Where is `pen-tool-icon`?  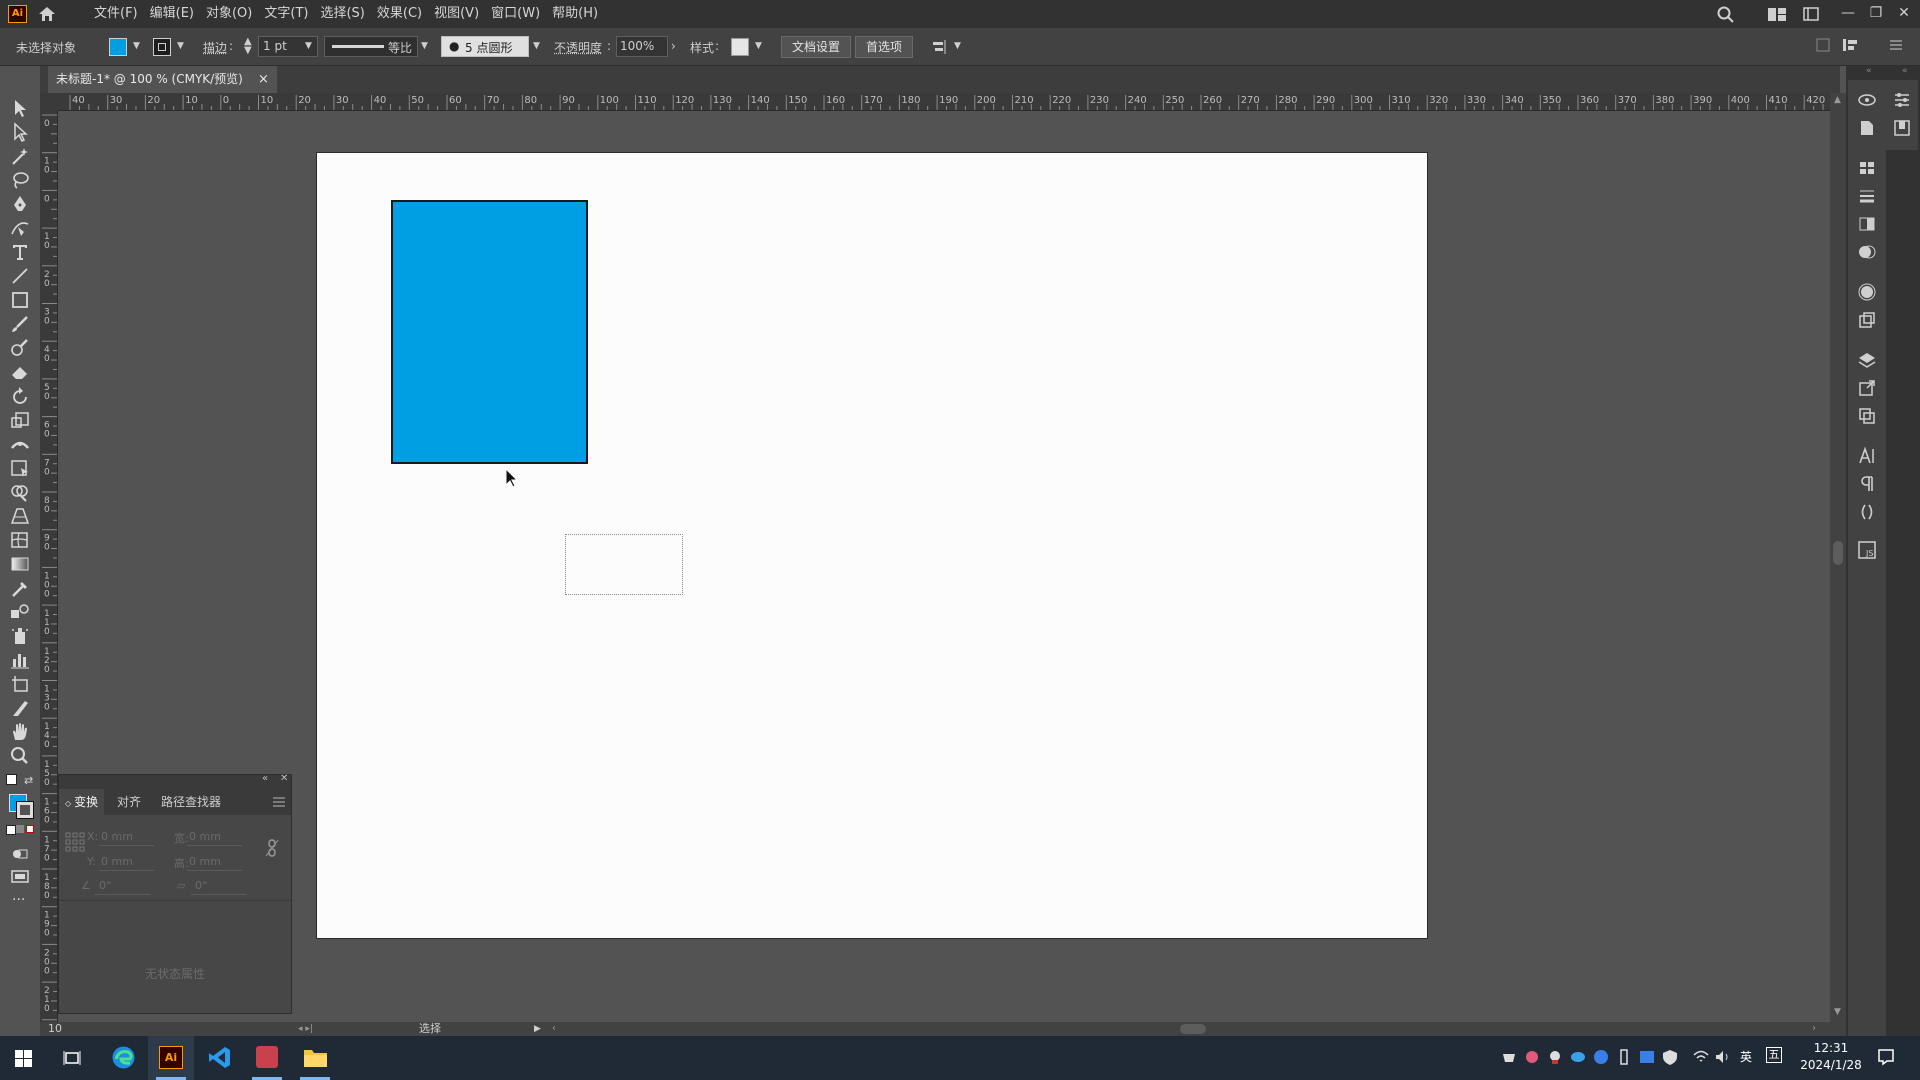
pen-tool-icon is located at coordinates (20, 204).